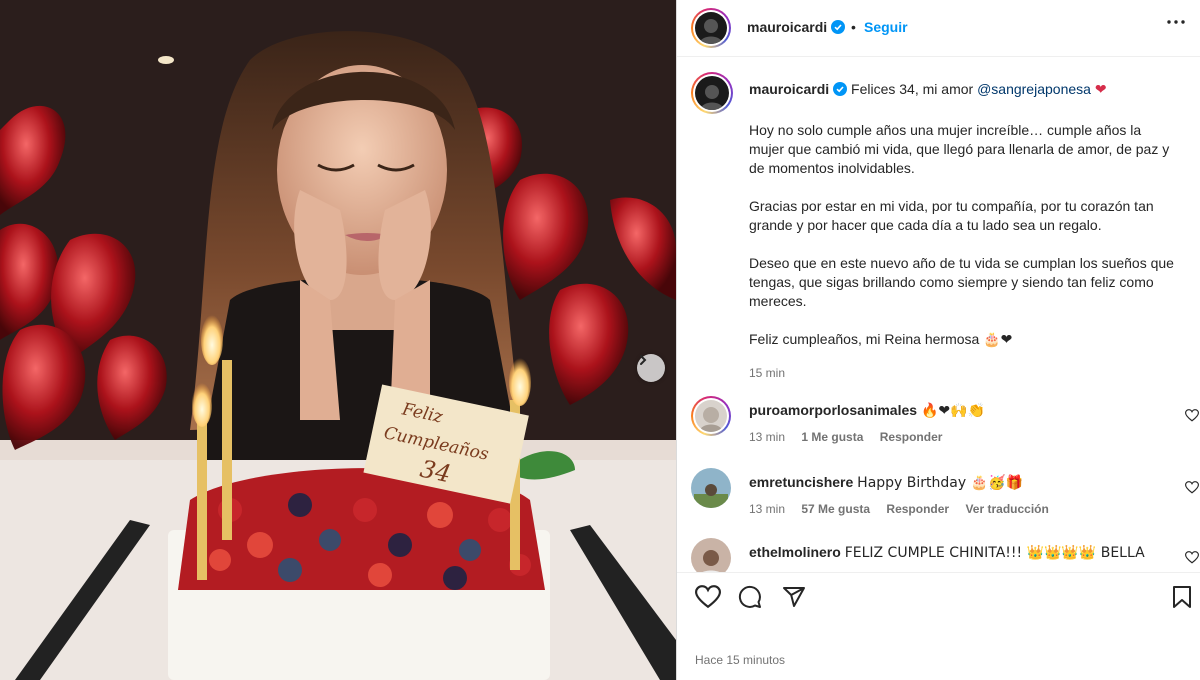 This screenshot has width=1200, height=680. I want to click on caption-username: mauroicardi, so click(789, 89).